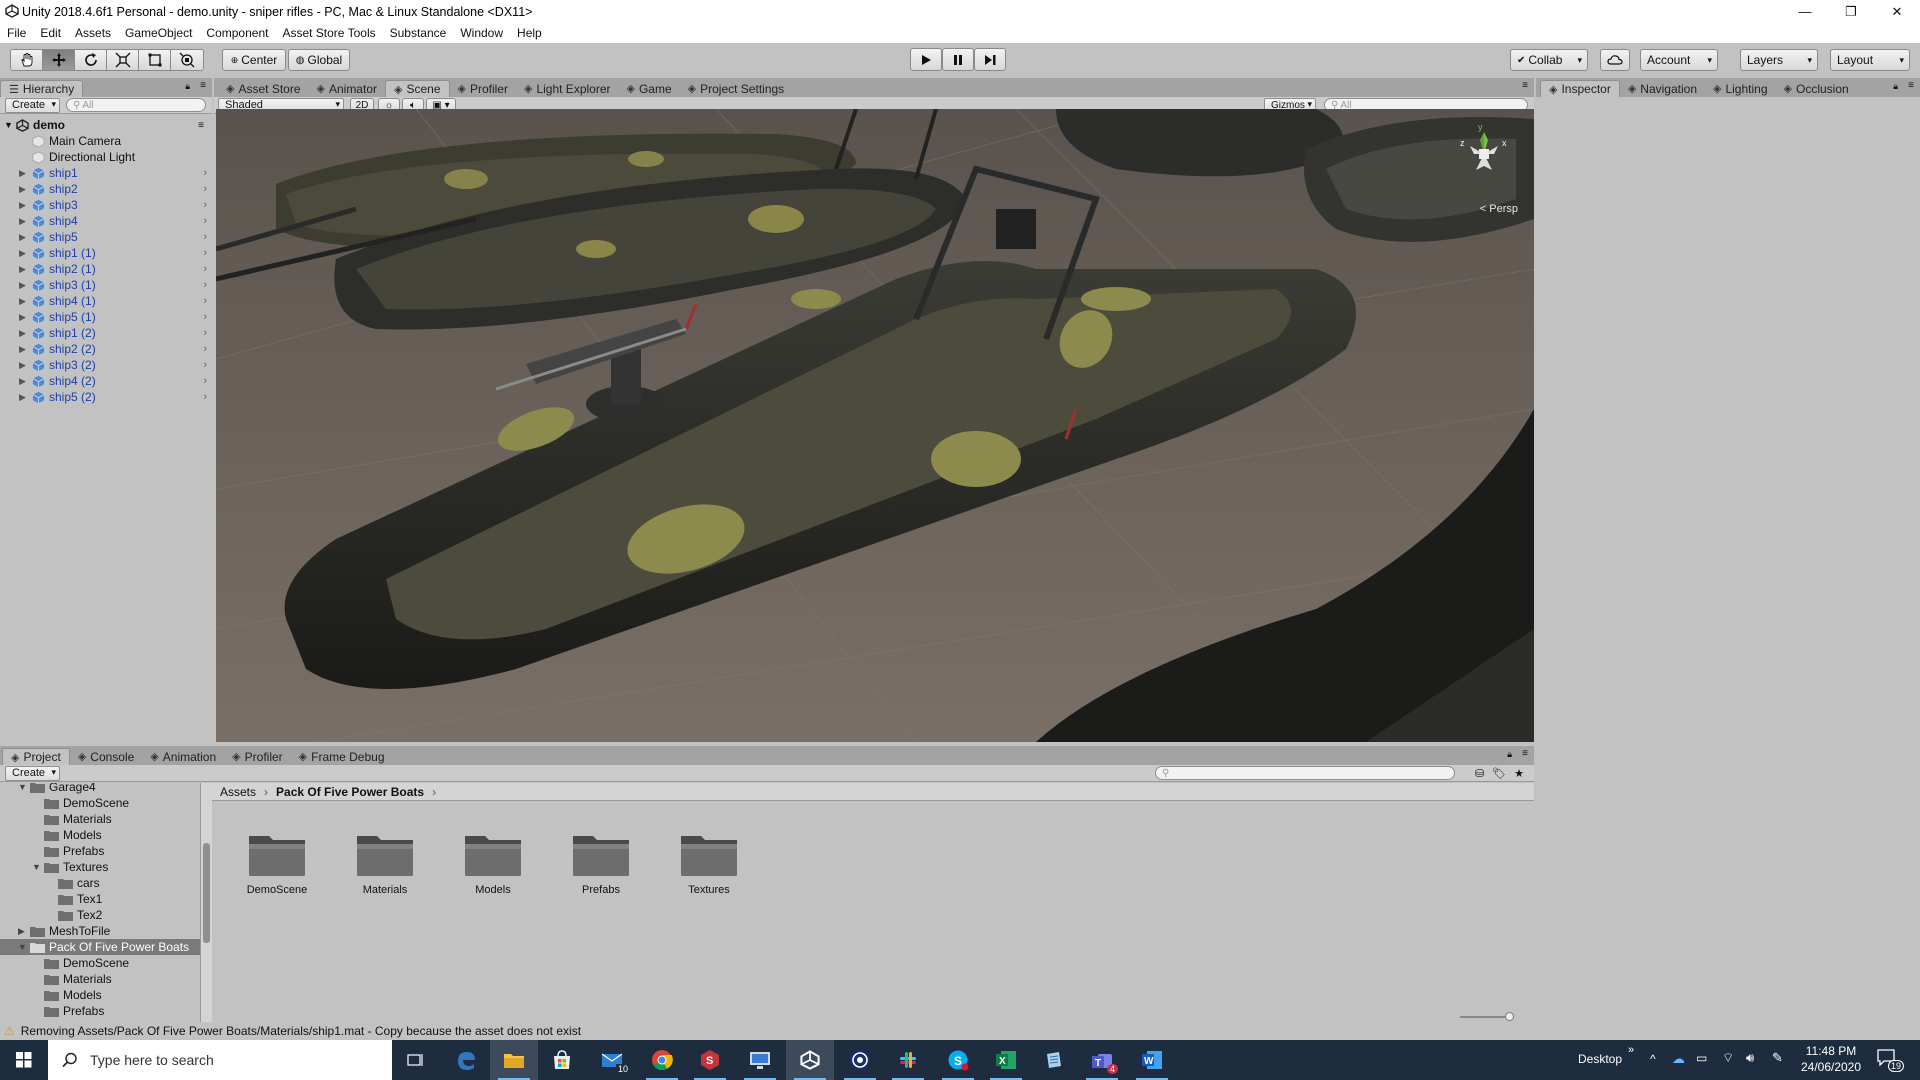 This screenshot has height=1080, width=1920. I want to click on hand-tool-icon, so click(27, 60).